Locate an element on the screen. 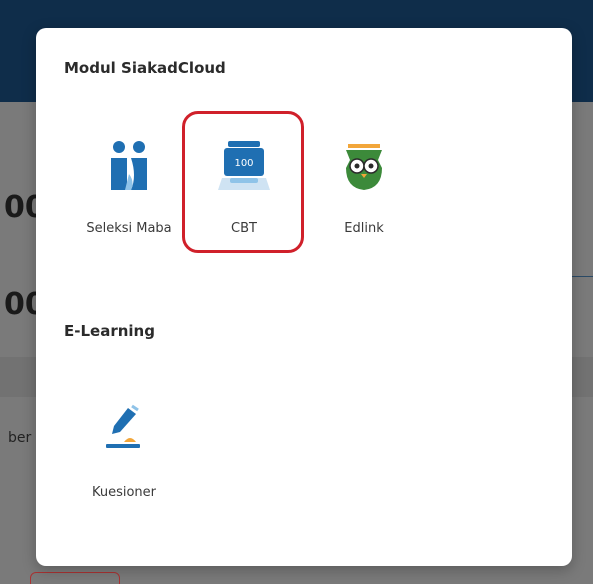  app-tile-kuesioner: Kuesioner is located at coordinates (124, 462).